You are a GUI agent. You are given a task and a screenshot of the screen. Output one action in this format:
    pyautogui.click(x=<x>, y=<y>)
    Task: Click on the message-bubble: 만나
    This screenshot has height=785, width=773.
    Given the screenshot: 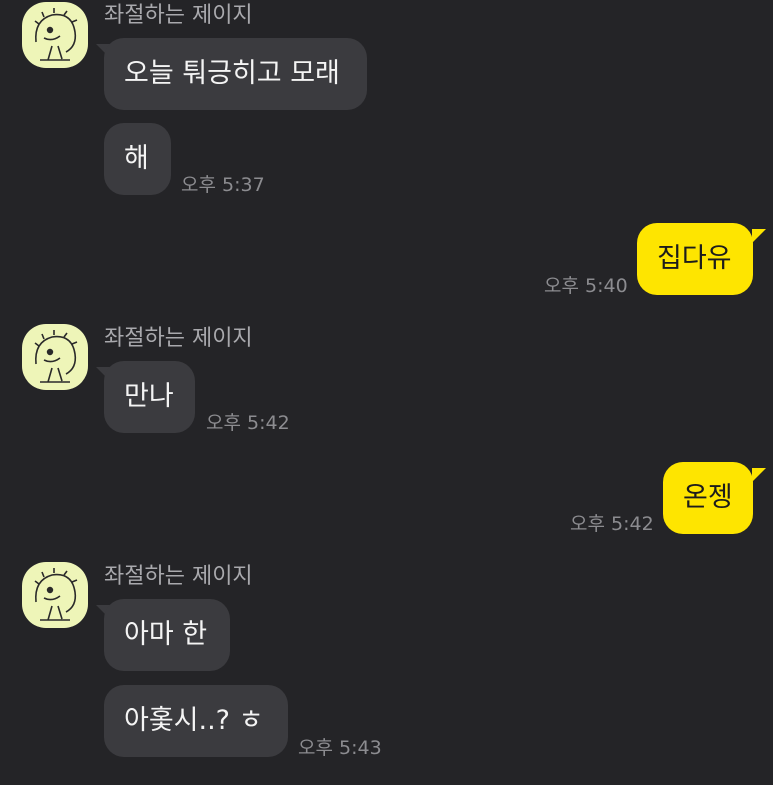 What is the action you would take?
    pyautogui.click(x=149, y=397)
    